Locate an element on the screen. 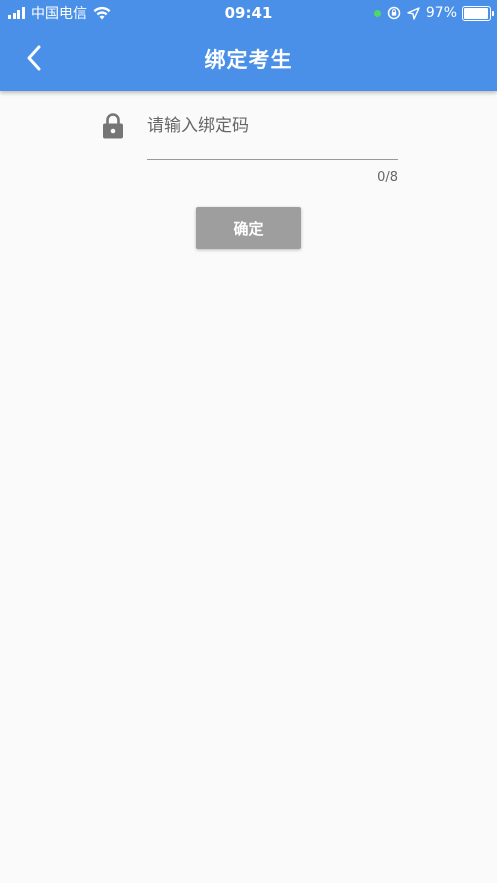 This screenshot has height=883, width=497. app-header: 中国电信 09:41 97% 绑定考生 is located at coordinates (248, 45).